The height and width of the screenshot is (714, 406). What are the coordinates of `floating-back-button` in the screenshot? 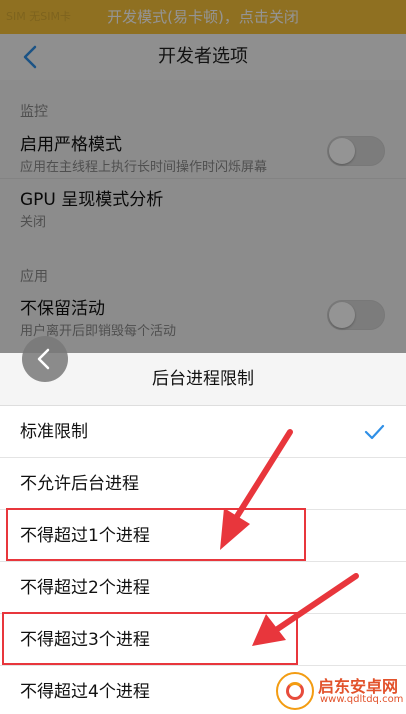 It's located at (45, 359).